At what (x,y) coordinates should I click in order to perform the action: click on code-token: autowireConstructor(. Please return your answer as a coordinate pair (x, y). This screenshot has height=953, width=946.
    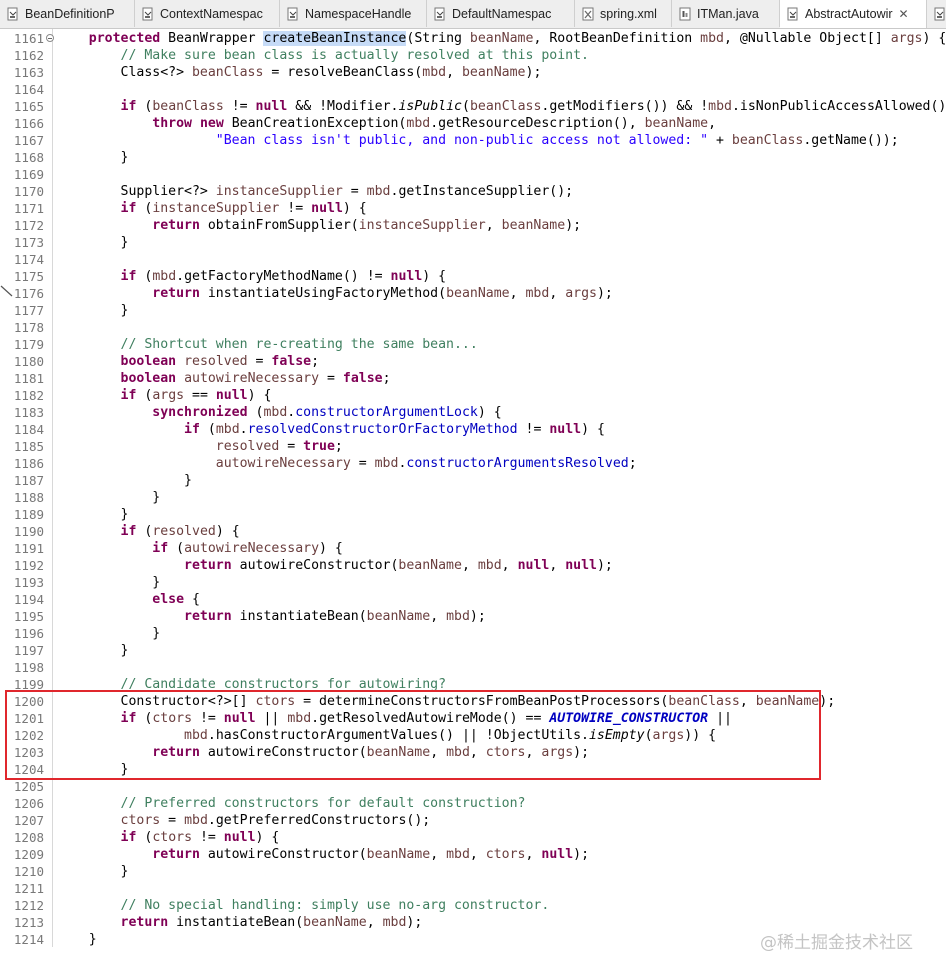
    Looking at the image, I should click on (283, 854).